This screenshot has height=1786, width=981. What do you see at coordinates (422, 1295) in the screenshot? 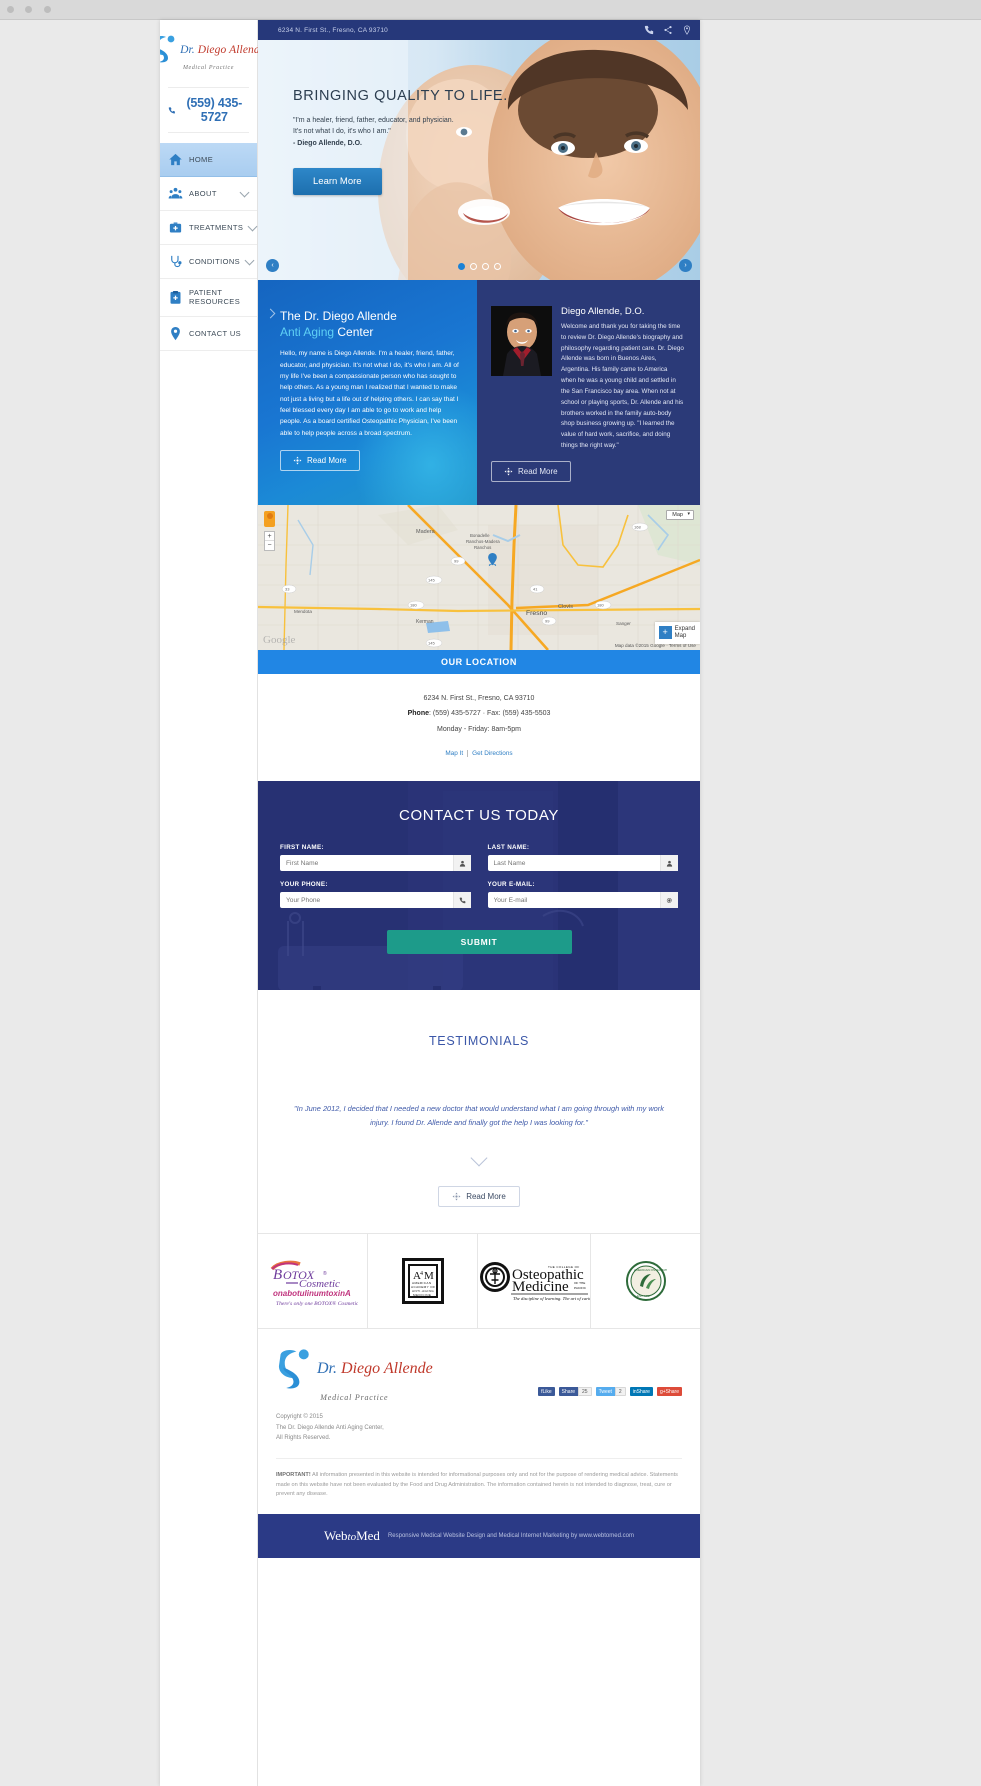
I see `svg-text: MEDICINE` at bounding box center [422, 1295].